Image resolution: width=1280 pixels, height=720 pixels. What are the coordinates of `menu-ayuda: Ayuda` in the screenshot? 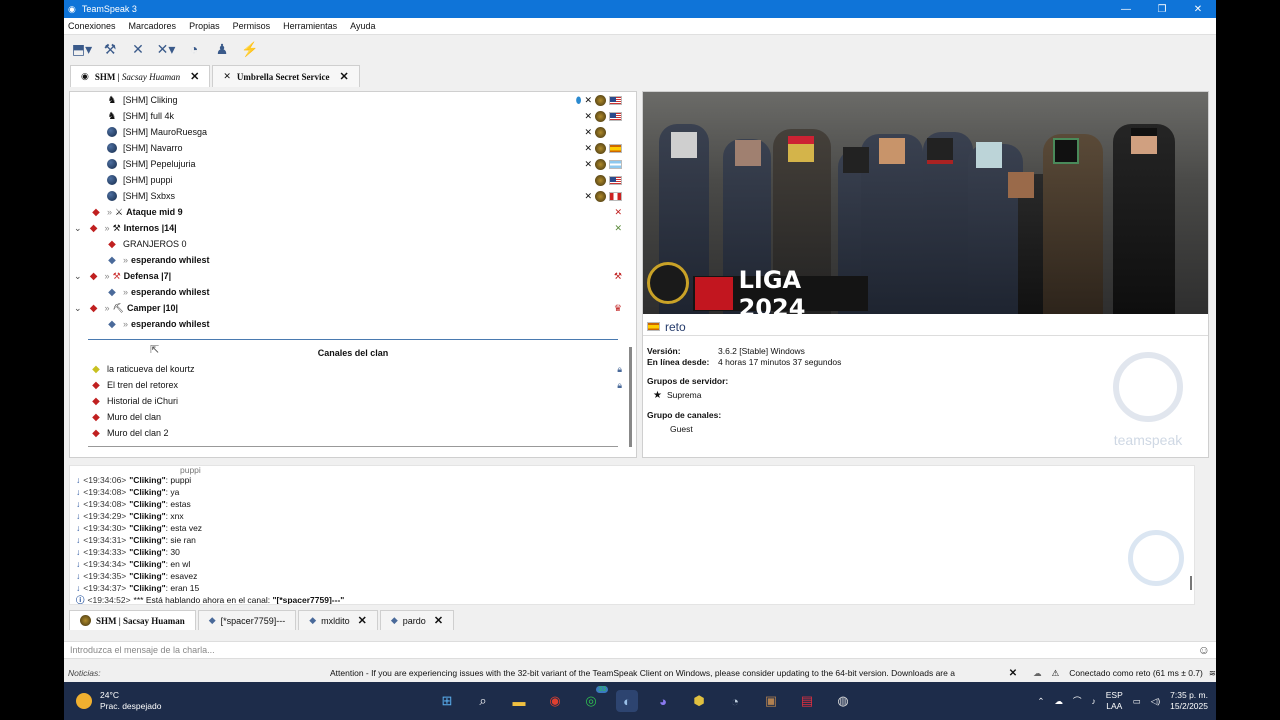 It's located at (362, 26).